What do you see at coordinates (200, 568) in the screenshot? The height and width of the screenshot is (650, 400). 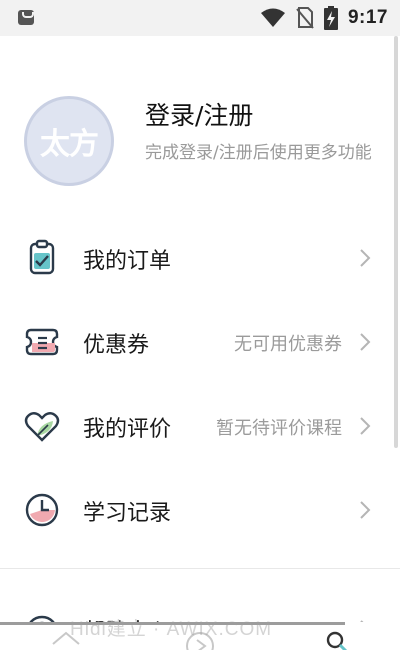 I see `section-divider` at bounding box center [200, 568].